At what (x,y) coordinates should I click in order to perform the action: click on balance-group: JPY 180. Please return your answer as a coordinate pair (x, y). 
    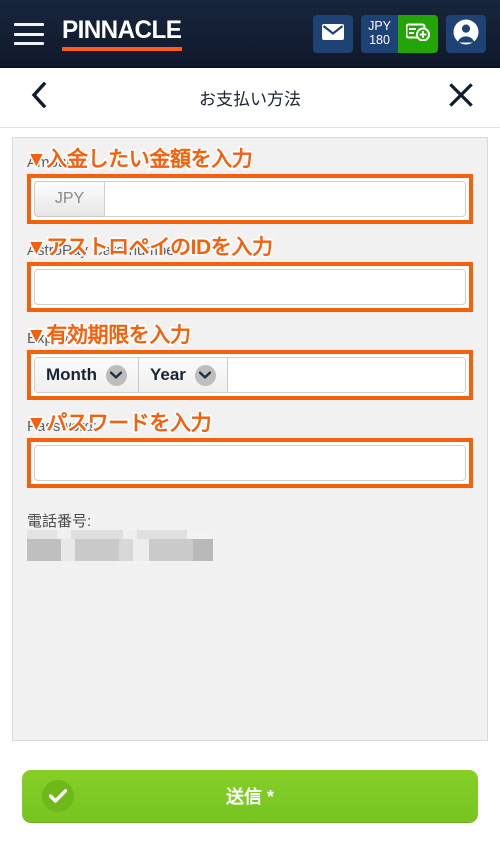
    Looking at the image, I should click on (399, 34).